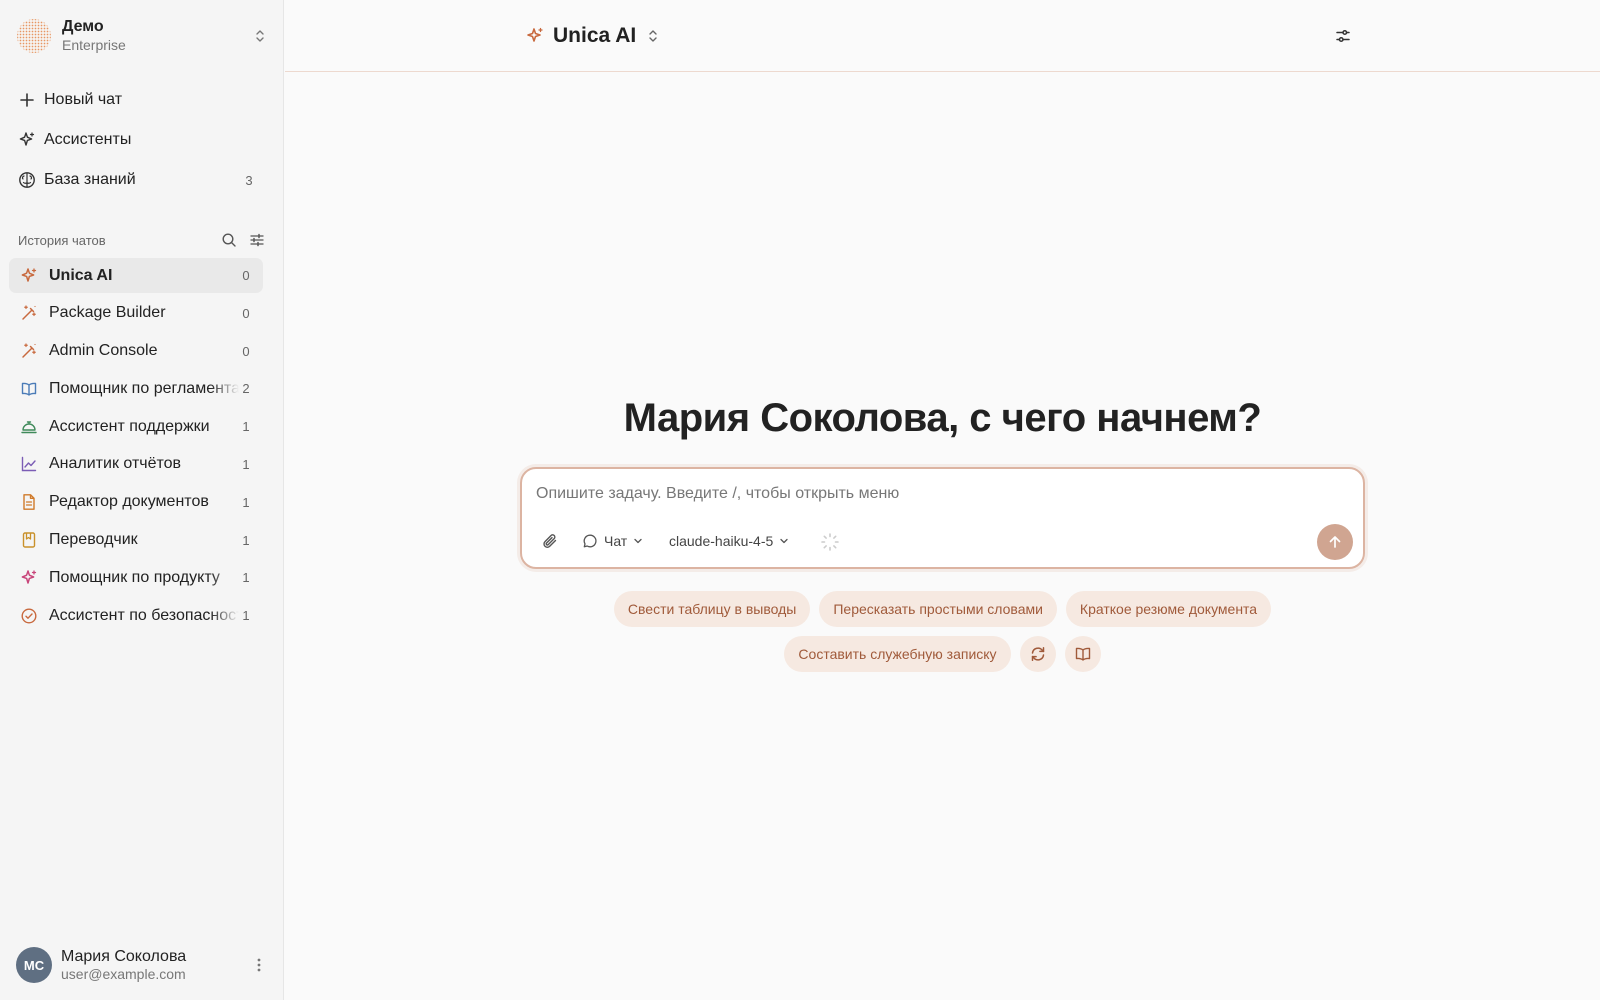 The image size is (1600, 1000). I want to click on workspace-switcher: Демо Enterprise, so click(142, 36).